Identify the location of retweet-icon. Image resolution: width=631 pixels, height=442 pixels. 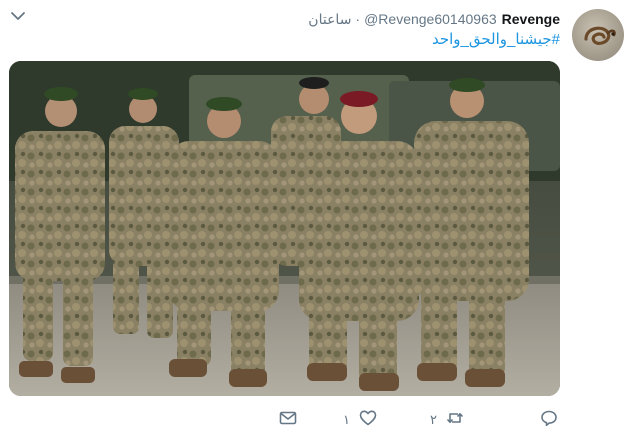
(455, 420).